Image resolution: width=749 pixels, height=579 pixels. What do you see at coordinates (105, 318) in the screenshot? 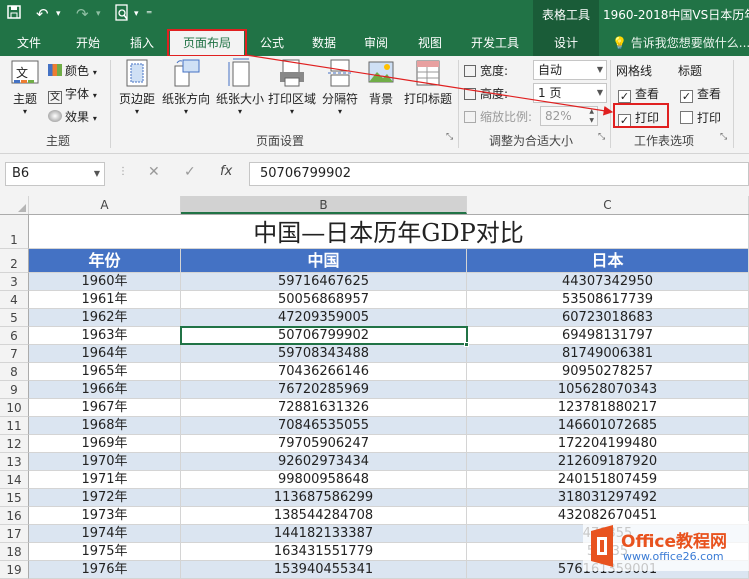
I see `cell-year: 1962年` at bounding box center [105, 318].